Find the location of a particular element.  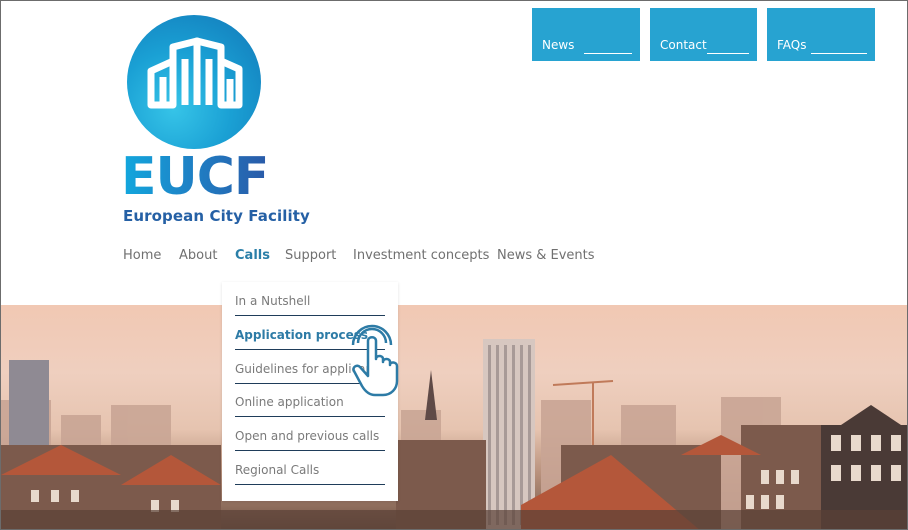

dropdown-item-label: Online application is located at coordinates (289, 402).